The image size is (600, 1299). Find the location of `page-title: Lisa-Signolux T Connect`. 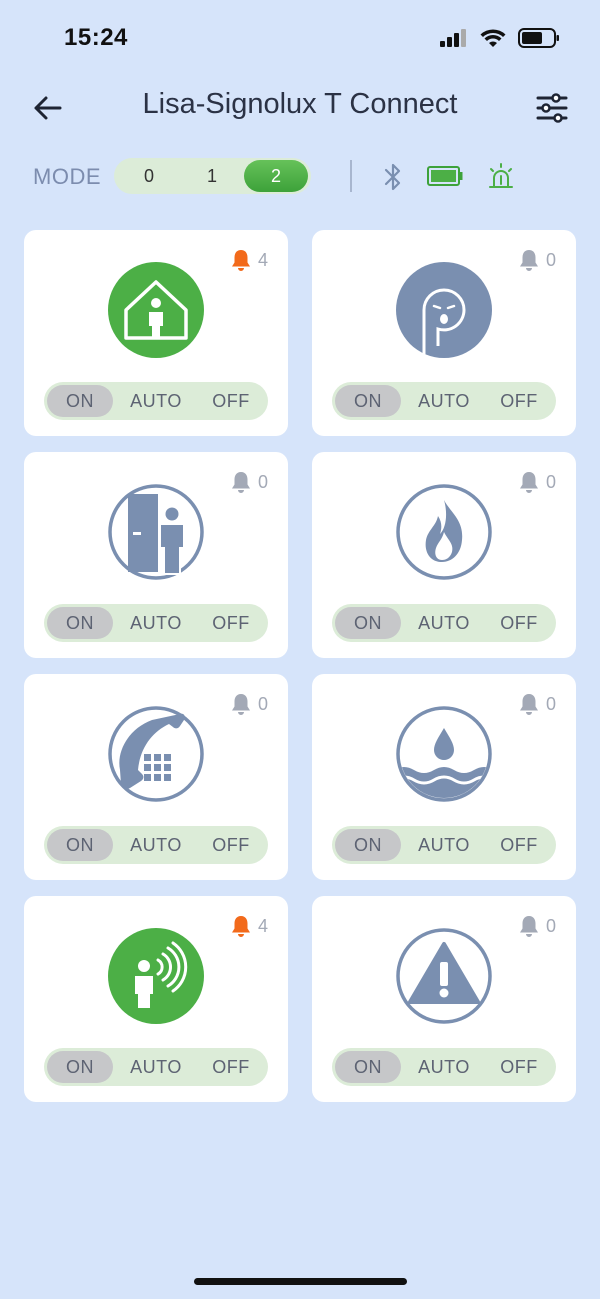

page-title: Lisa-Signolux T Connect is located at coordinates (300, 104).